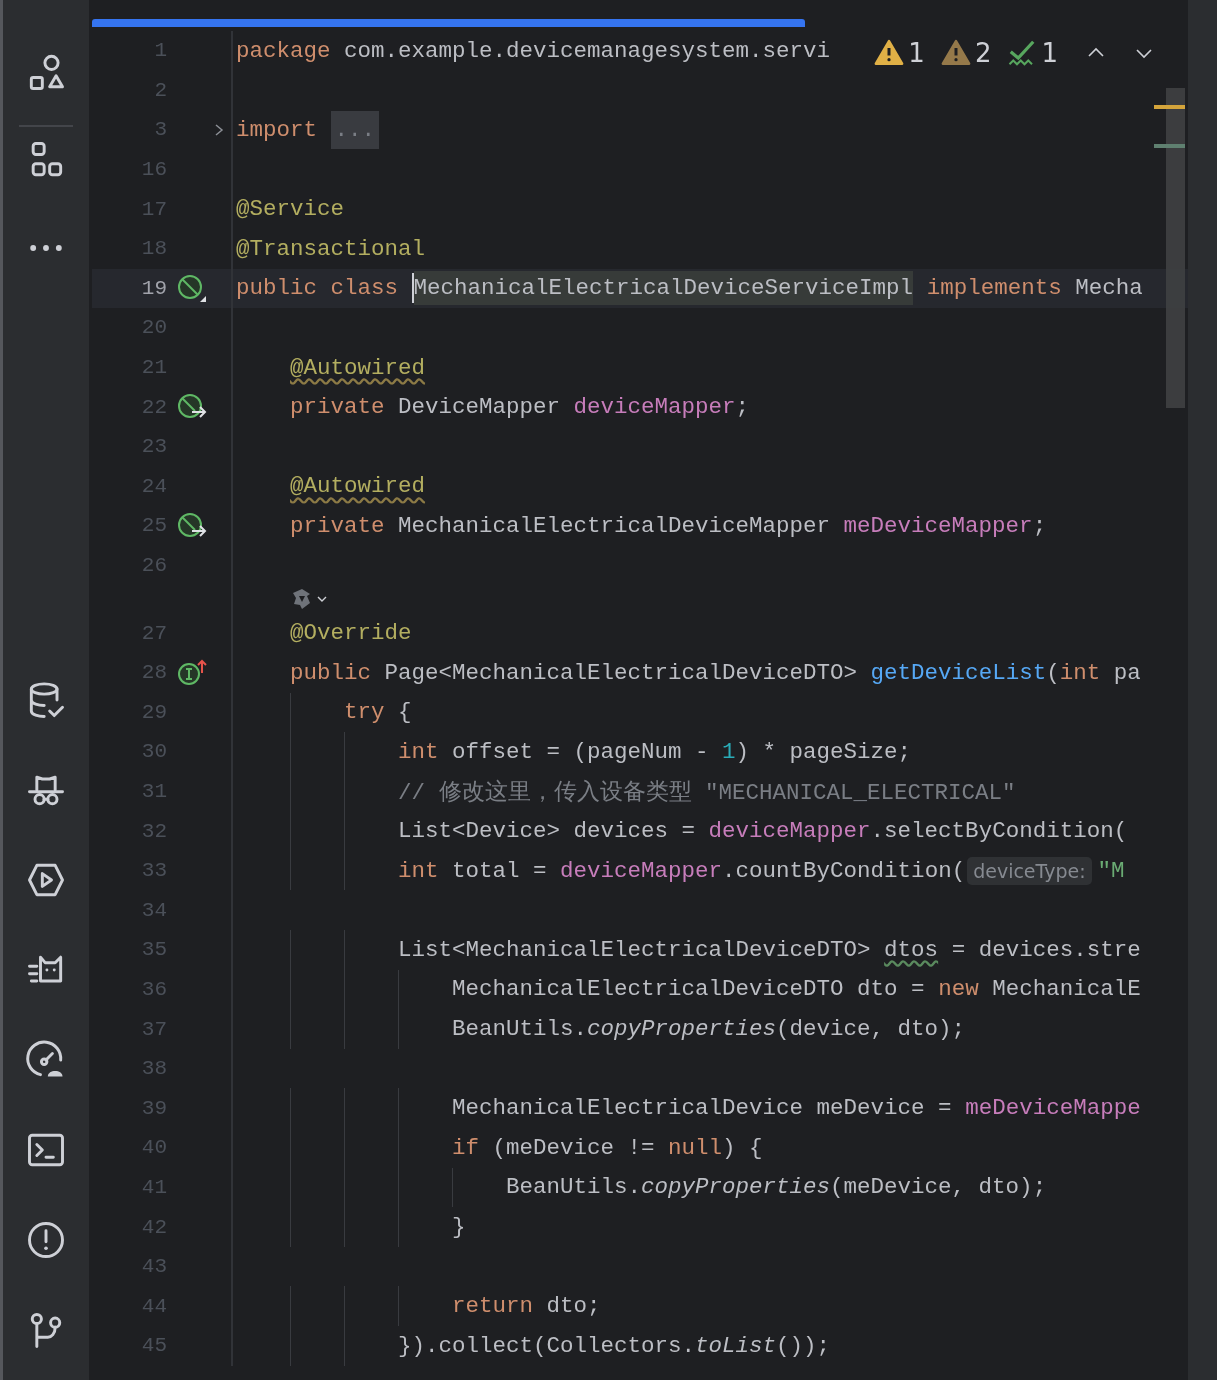 The image size is (1217, 1380). I want to click on warning-marker, so click(1169, 107).